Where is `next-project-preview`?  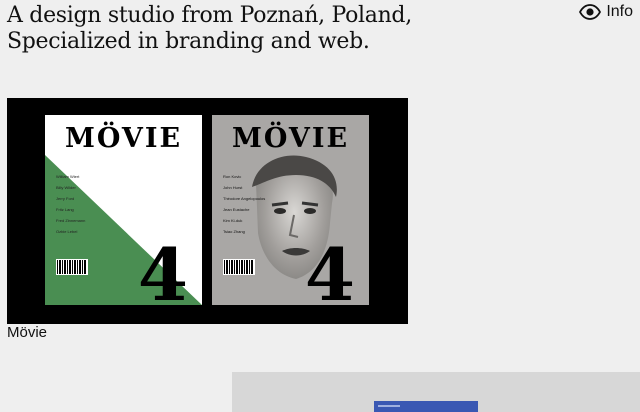 next-project-preview is located at coordinates (426, 406).